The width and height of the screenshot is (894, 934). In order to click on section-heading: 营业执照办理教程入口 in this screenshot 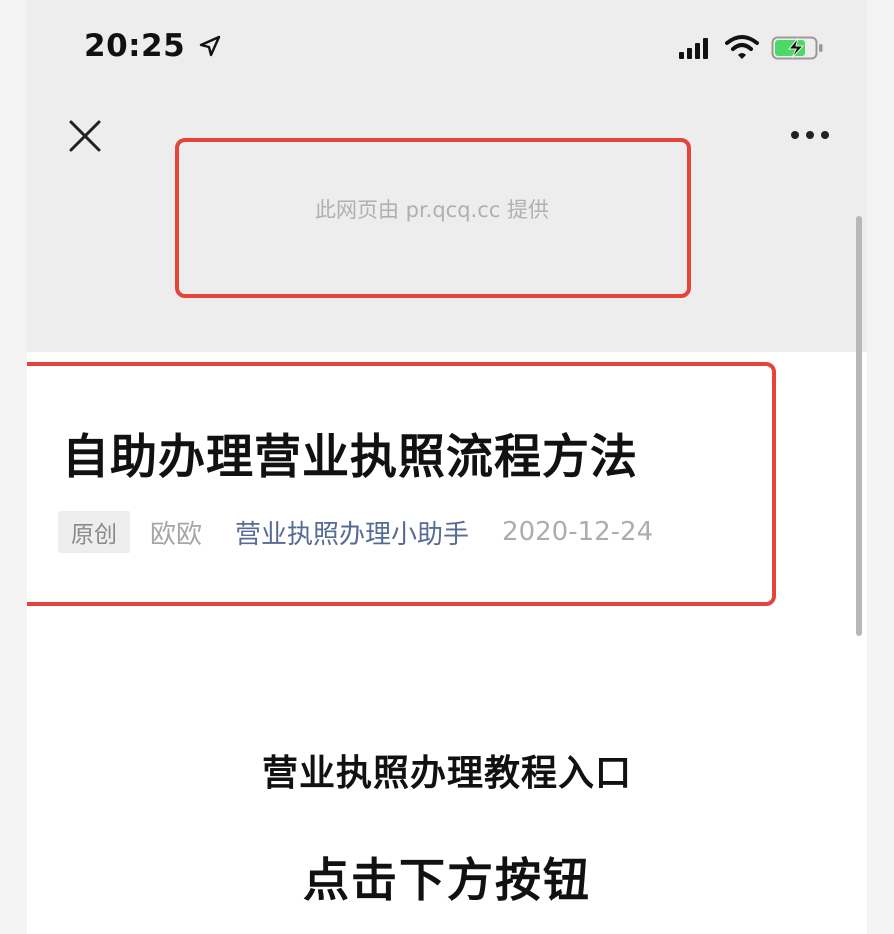, I will do `click(446, 773)`.